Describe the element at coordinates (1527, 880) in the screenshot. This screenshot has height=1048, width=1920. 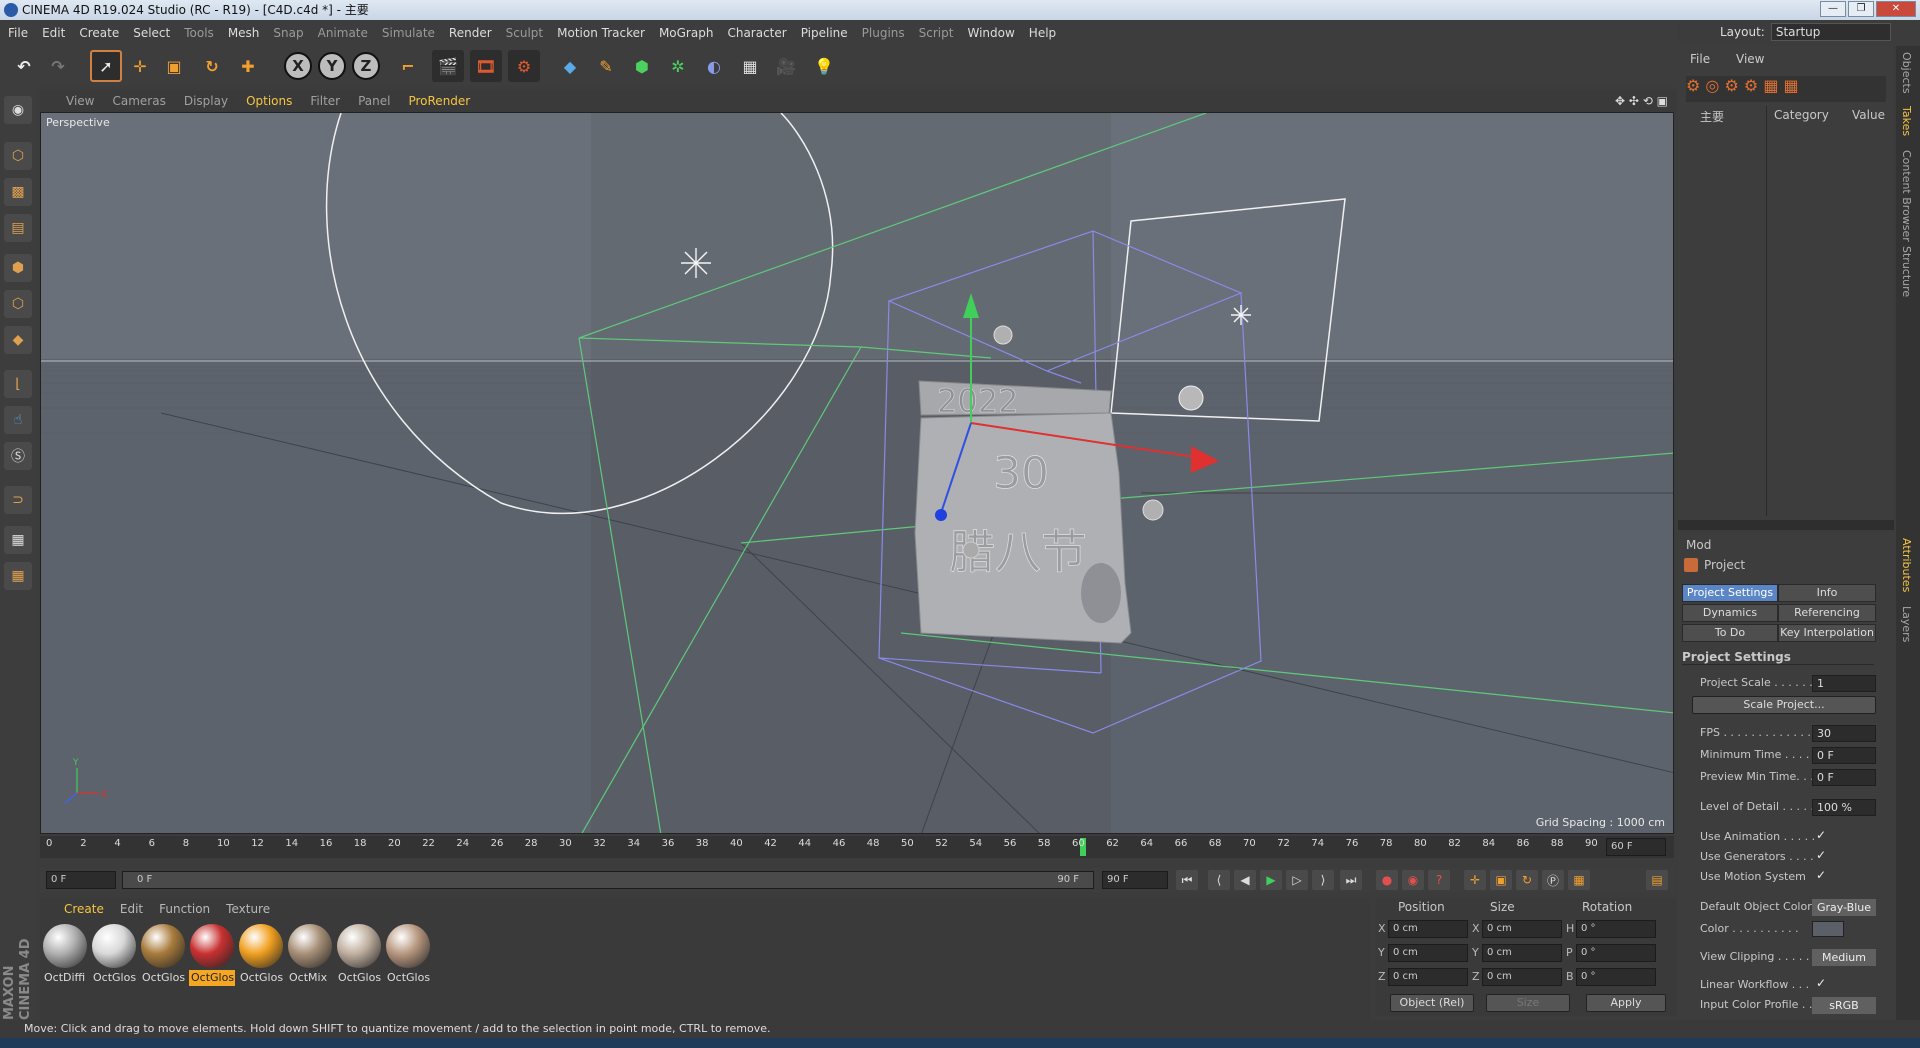
I see `key-rotation-icon: ↻` at that location.